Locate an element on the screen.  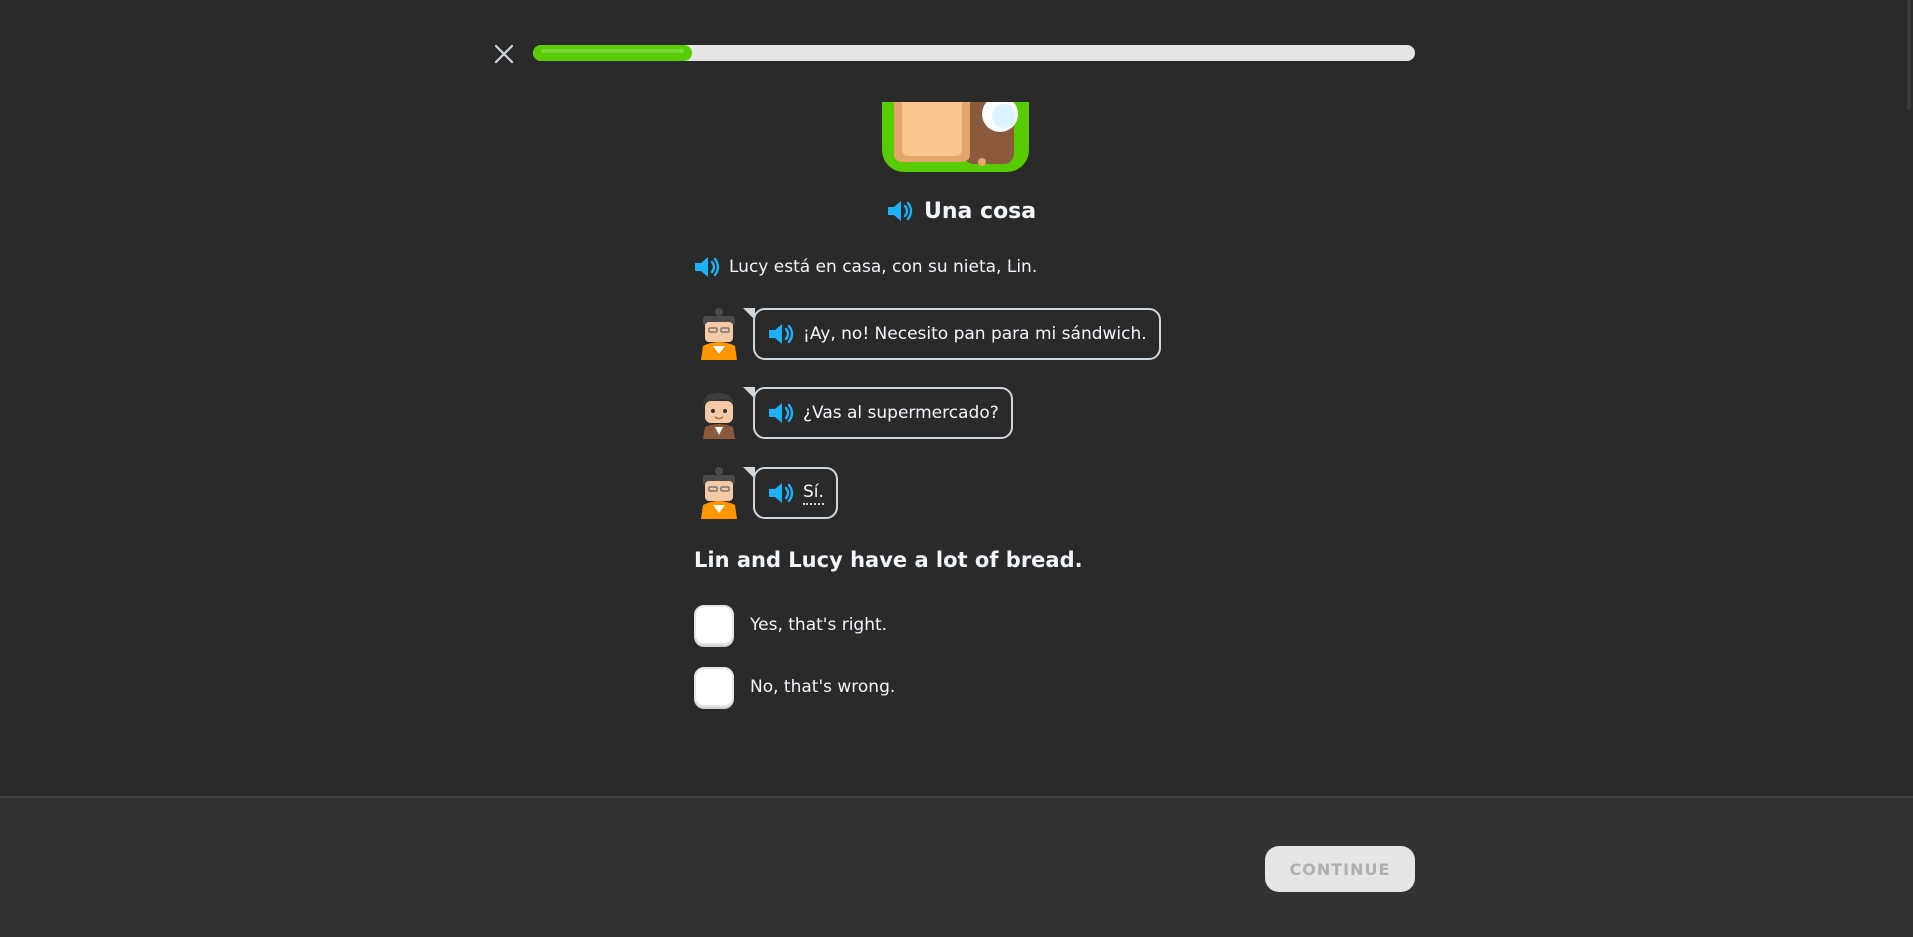
close-button is located at coordinates (504, 54).